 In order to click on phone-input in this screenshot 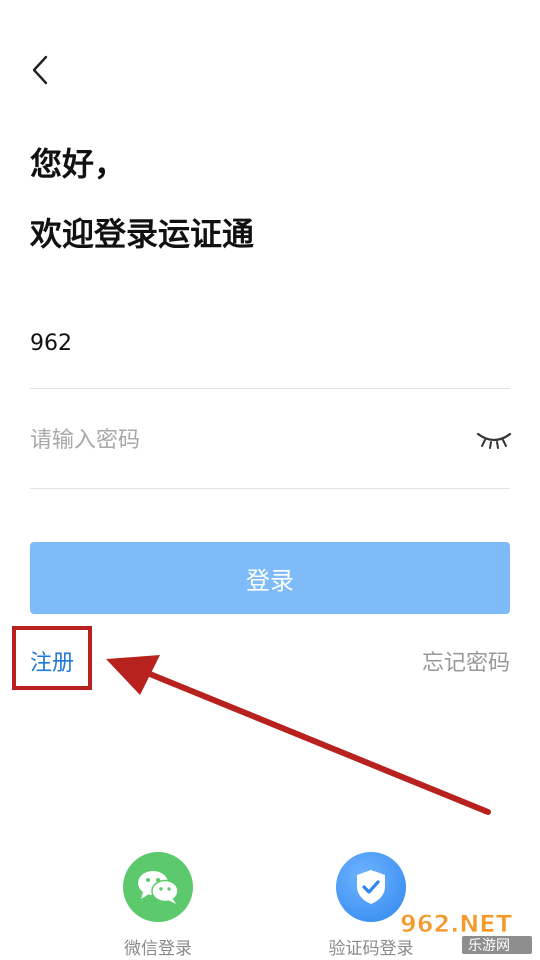, I will do `click(270, 343)`.